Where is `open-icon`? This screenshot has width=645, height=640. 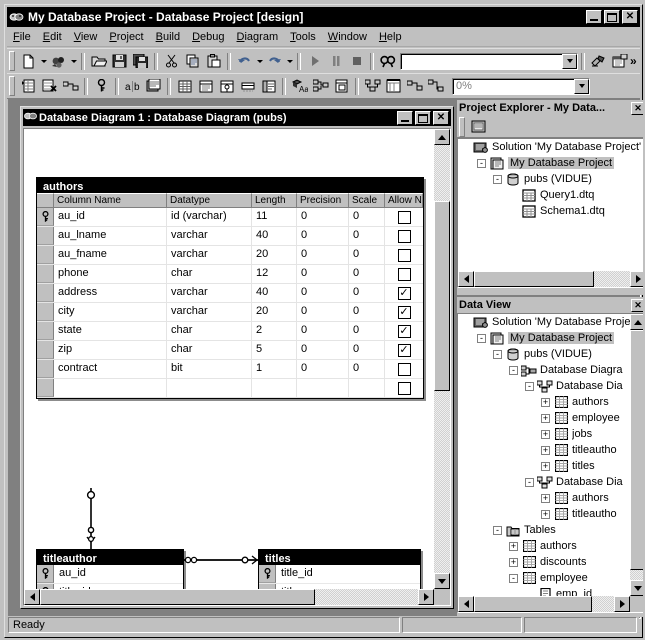
open-icon is located at coordinates (98, 61).